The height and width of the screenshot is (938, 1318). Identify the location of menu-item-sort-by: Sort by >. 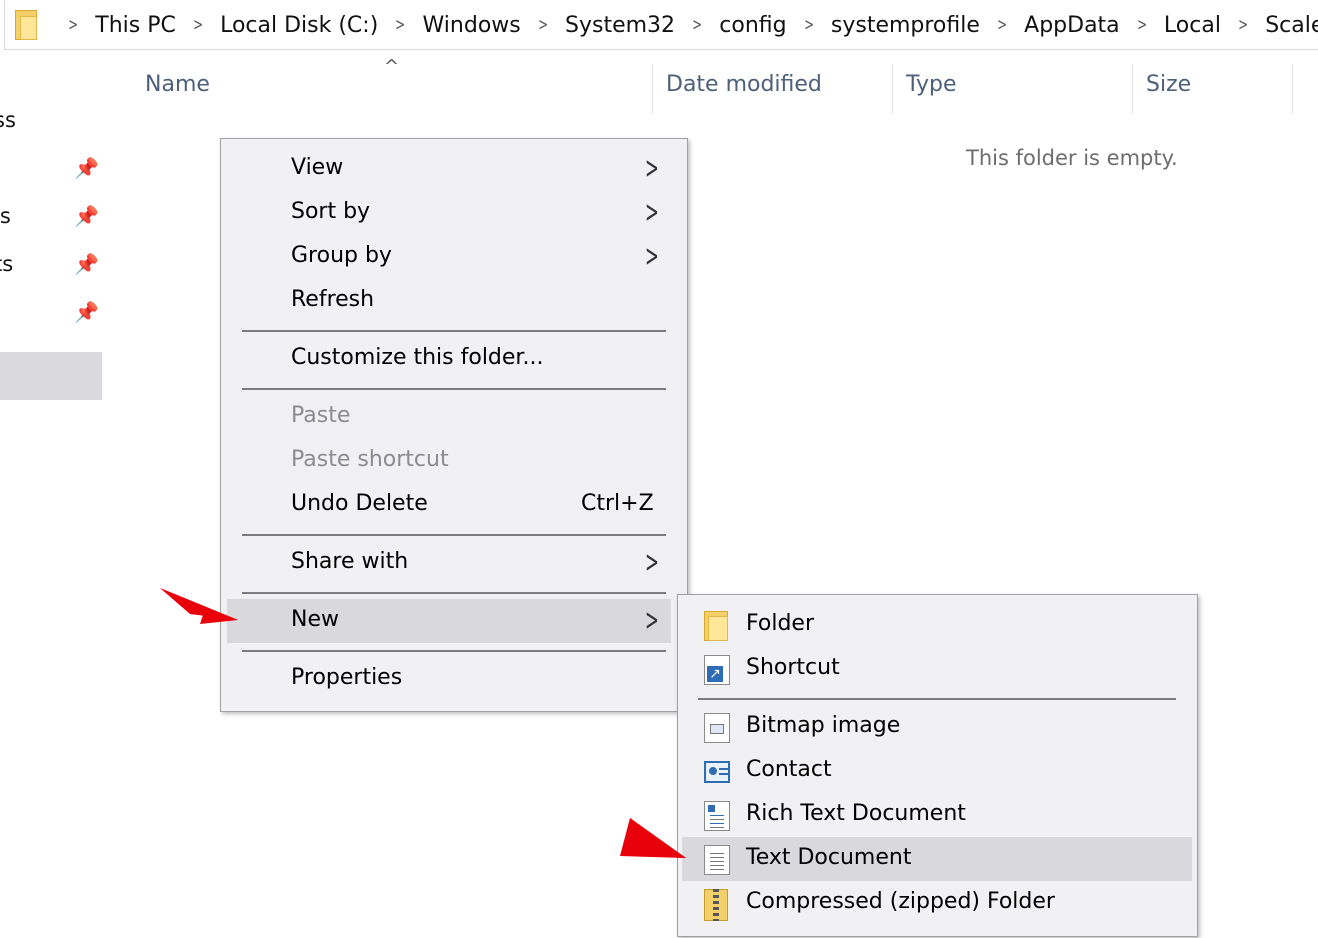
(449, 213).